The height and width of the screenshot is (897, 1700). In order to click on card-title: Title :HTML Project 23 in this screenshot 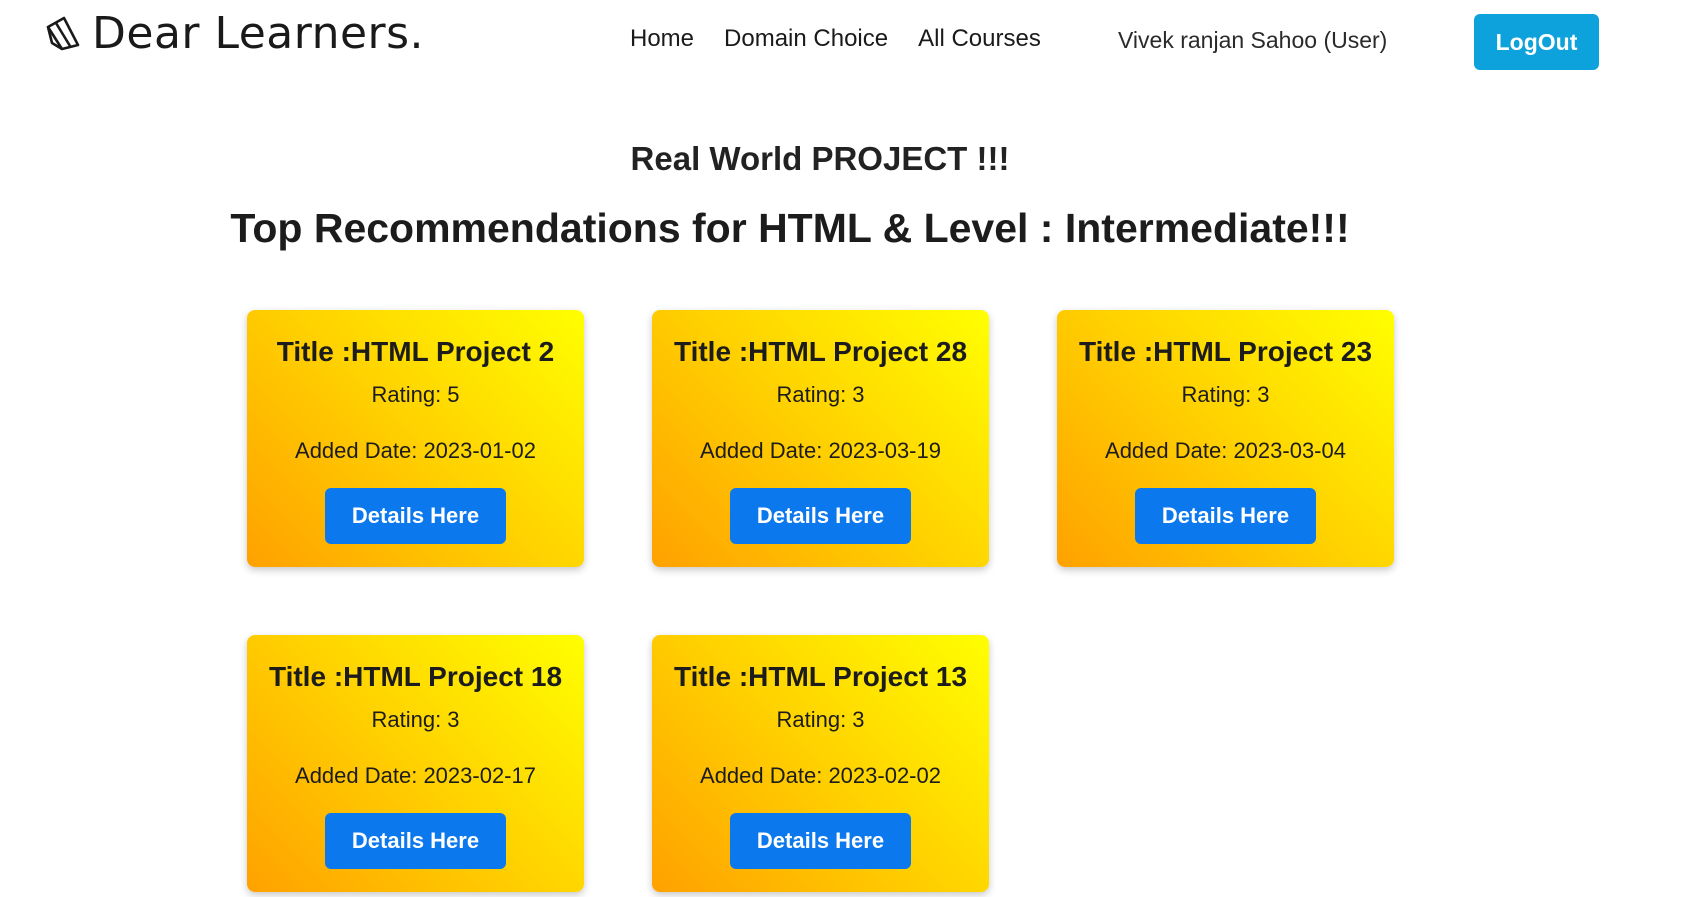, I will do `click(1225, 351)`.